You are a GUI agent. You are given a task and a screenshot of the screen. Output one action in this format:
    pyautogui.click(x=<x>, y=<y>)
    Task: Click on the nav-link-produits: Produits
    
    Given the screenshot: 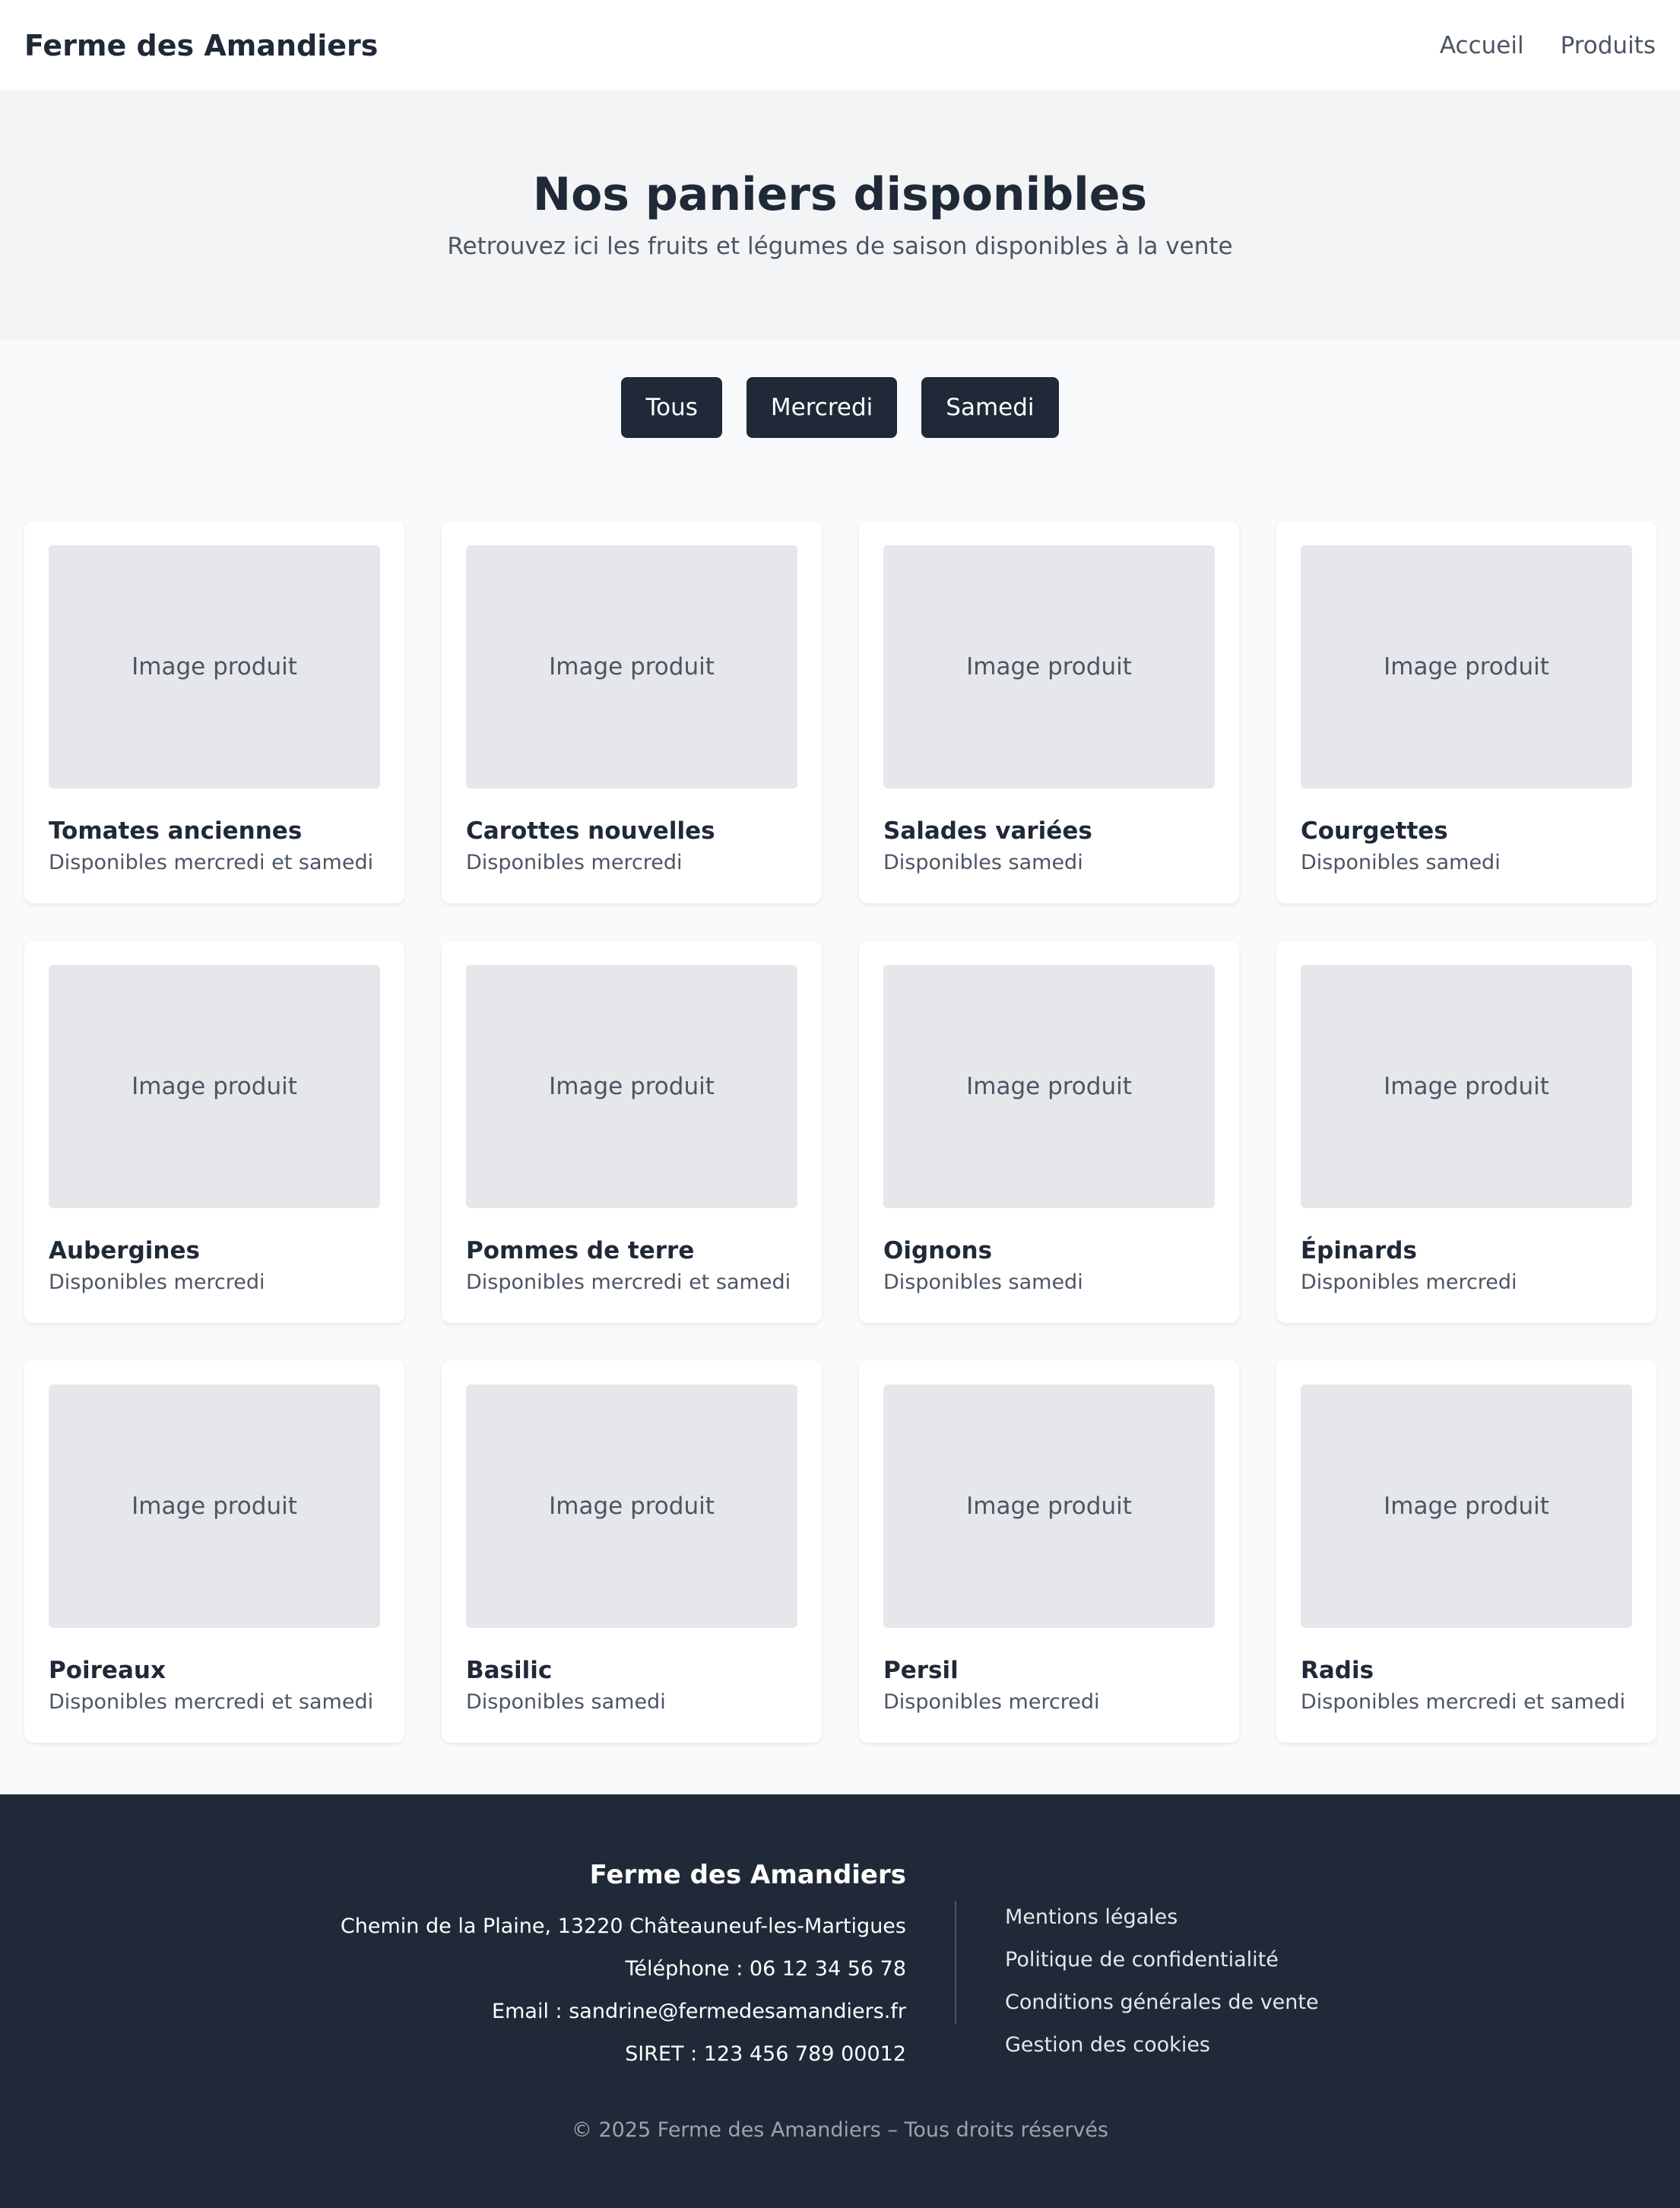 What is the action you would take?
    pyautogui.click(x=1608, y=45)
    